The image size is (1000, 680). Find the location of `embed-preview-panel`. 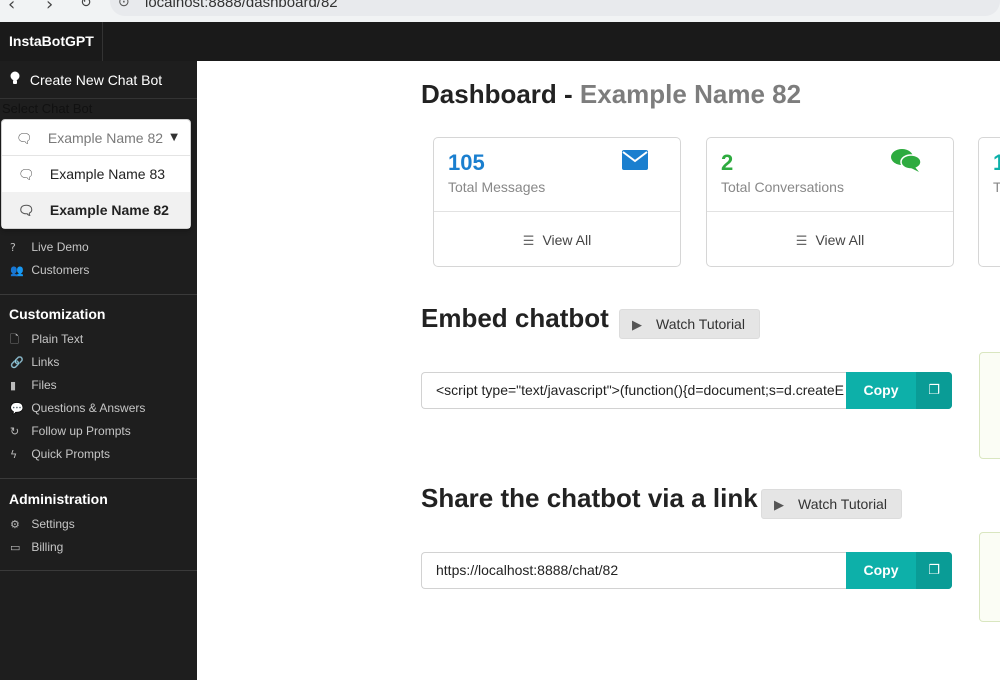

embed-preview-panel is located at coordinates (989, 405).